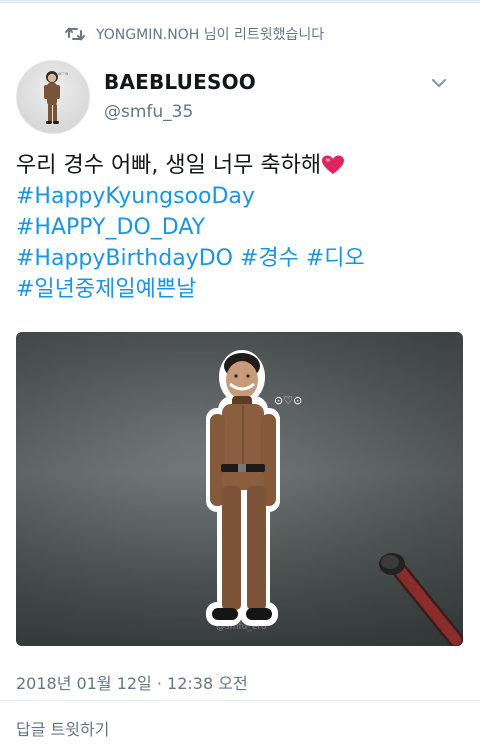 The image size is (480, 754). I want to click on author-display-name: BAEBLUESOO, so click(180, 82).